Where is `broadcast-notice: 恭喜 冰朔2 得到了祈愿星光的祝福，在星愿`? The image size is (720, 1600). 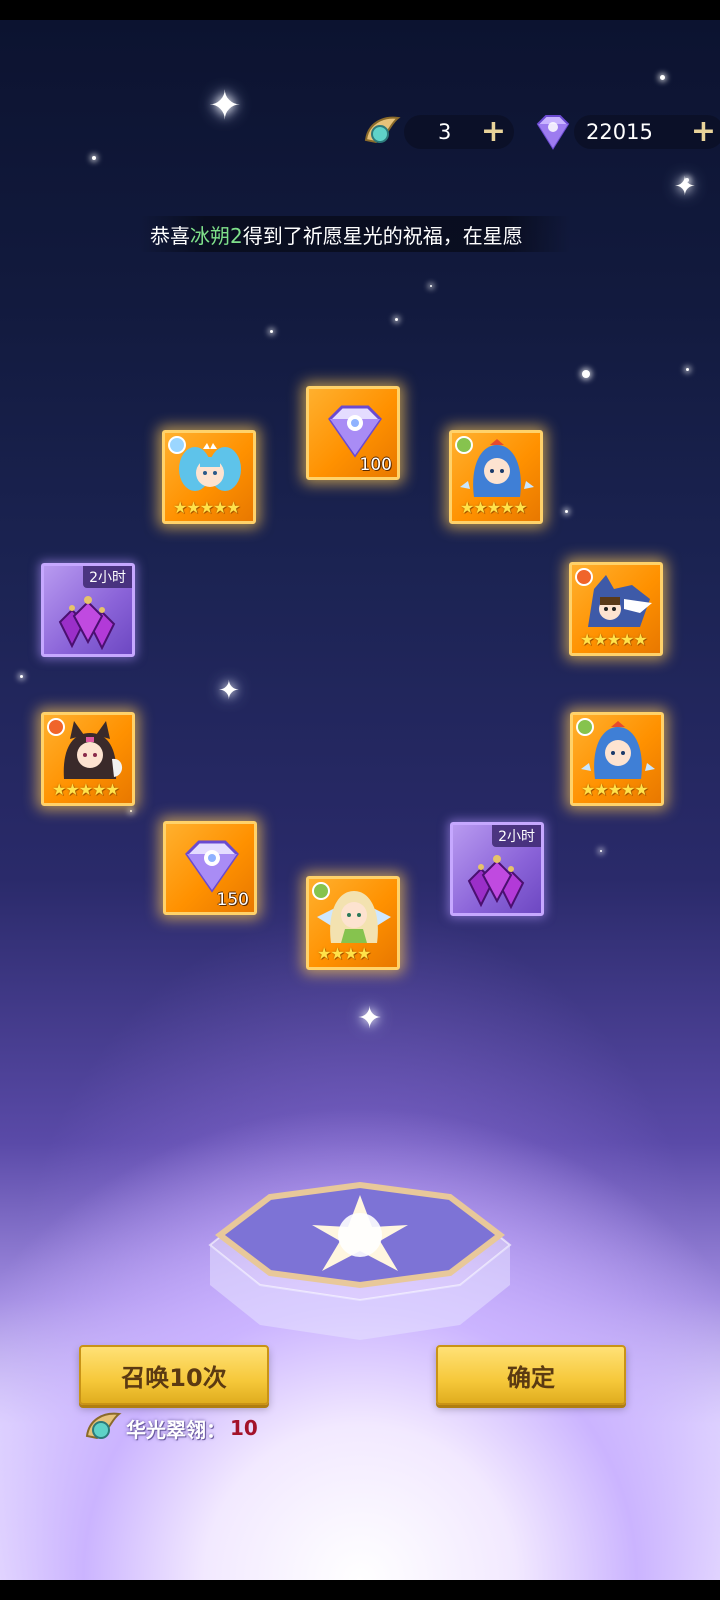 broadcast-notice: 恭喜 冰朔2 得到了祈愿星光的祝福，在星愿 is located at coordinates (355, 234).